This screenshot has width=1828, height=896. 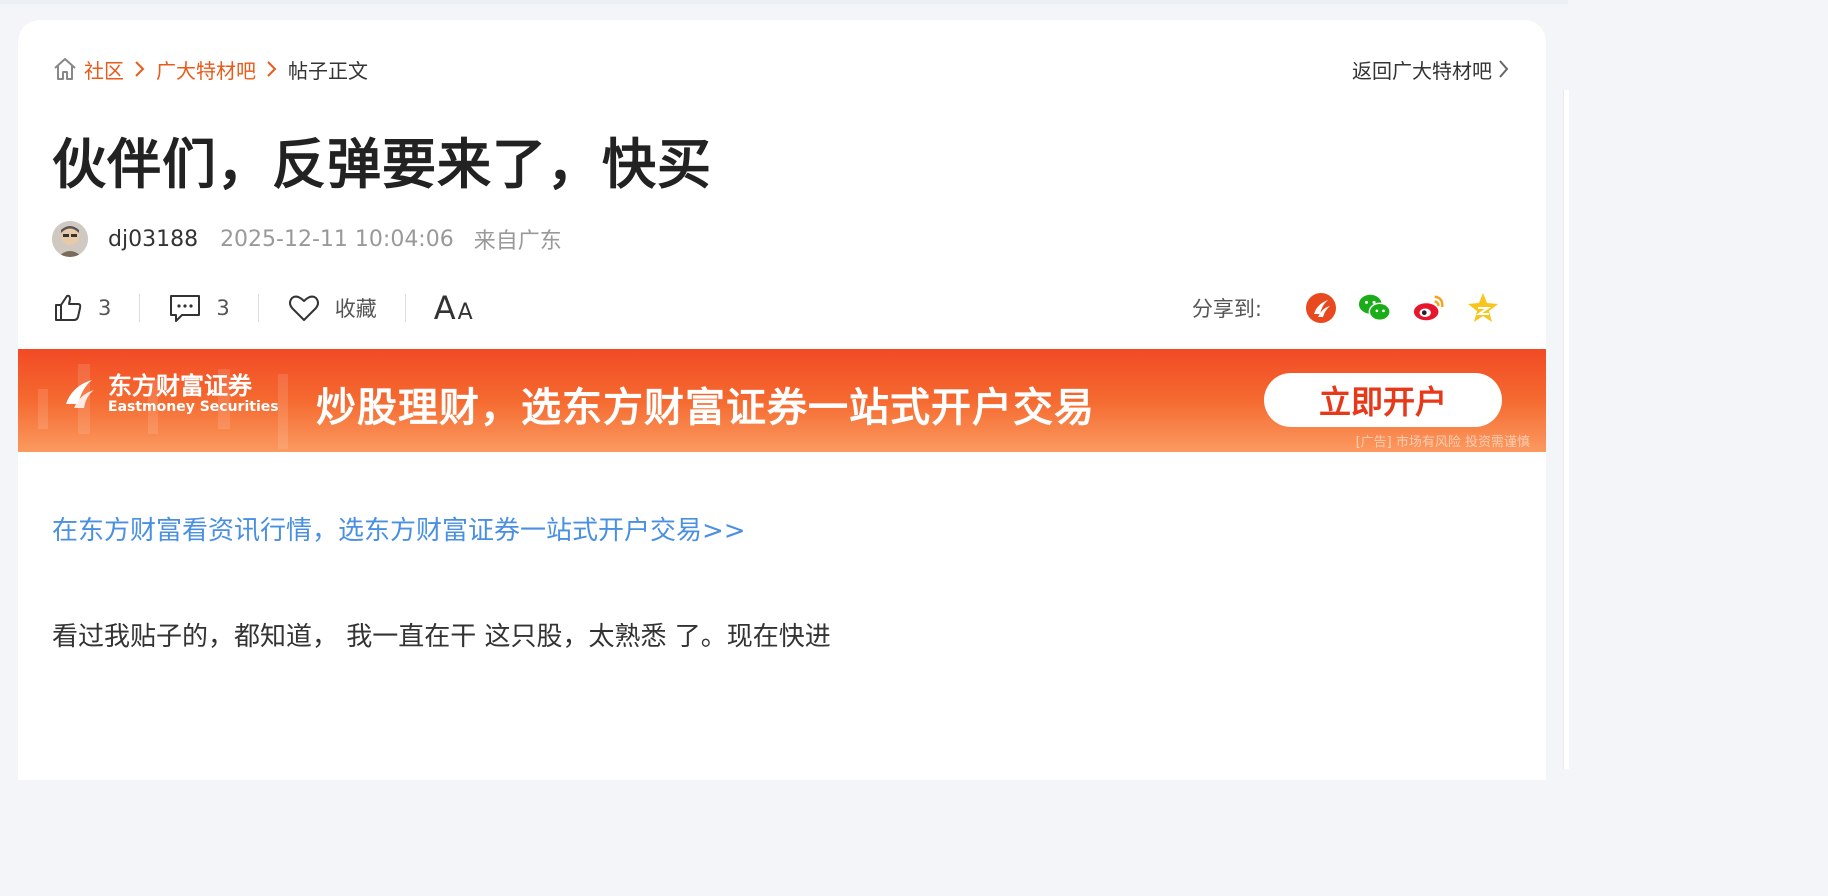 What do you see at coordinates (1375, 308) in the screenshot?
I see `wechat-icon` at bounding box center [1375, 308].